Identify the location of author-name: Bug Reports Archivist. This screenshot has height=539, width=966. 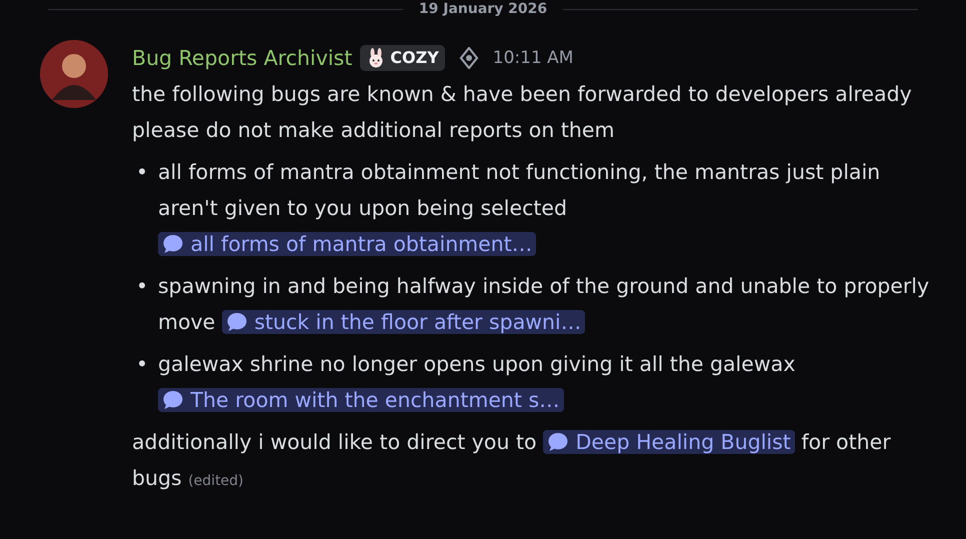
(242, 58).